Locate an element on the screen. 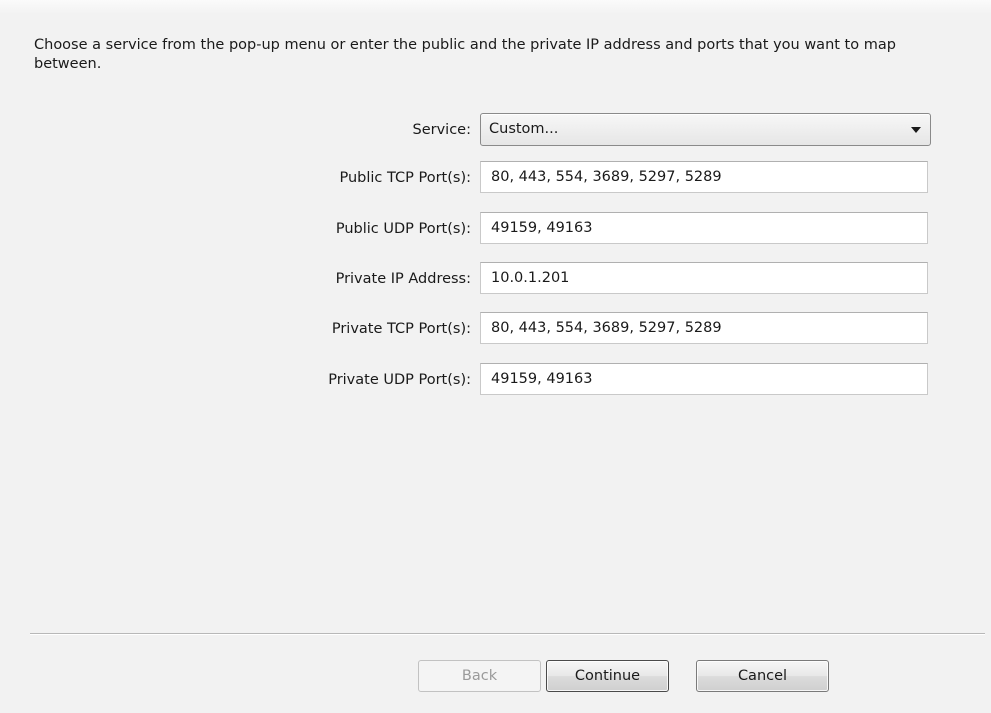 Image resolution: width=991 pixels, height=713 pixels. private-tcp-row: Private TCP Port(s): is located at coordinates (495, 329).